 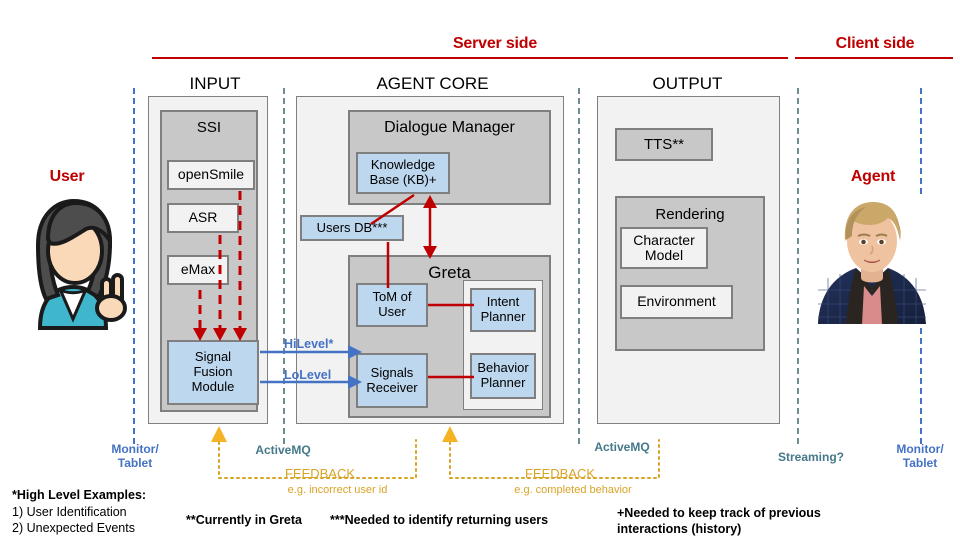 I want to click on ssi-dashed-arrows, so click(x=215, y=262).